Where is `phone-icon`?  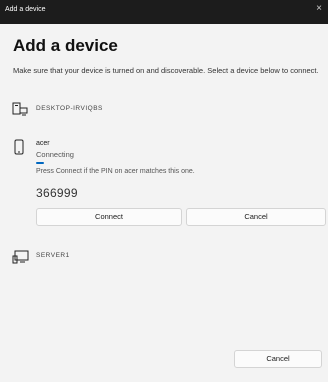 phone-icon is located at coordinates (19, 147).